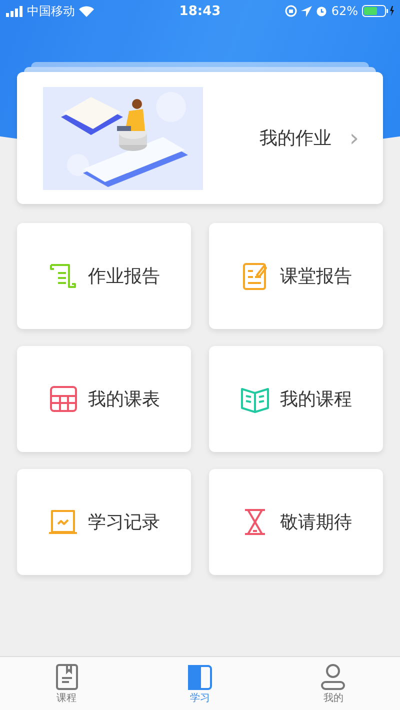 The height and width of the screenshot is (710, 400). I want to click on tile-label: 敬请期待, so click(316, 522).